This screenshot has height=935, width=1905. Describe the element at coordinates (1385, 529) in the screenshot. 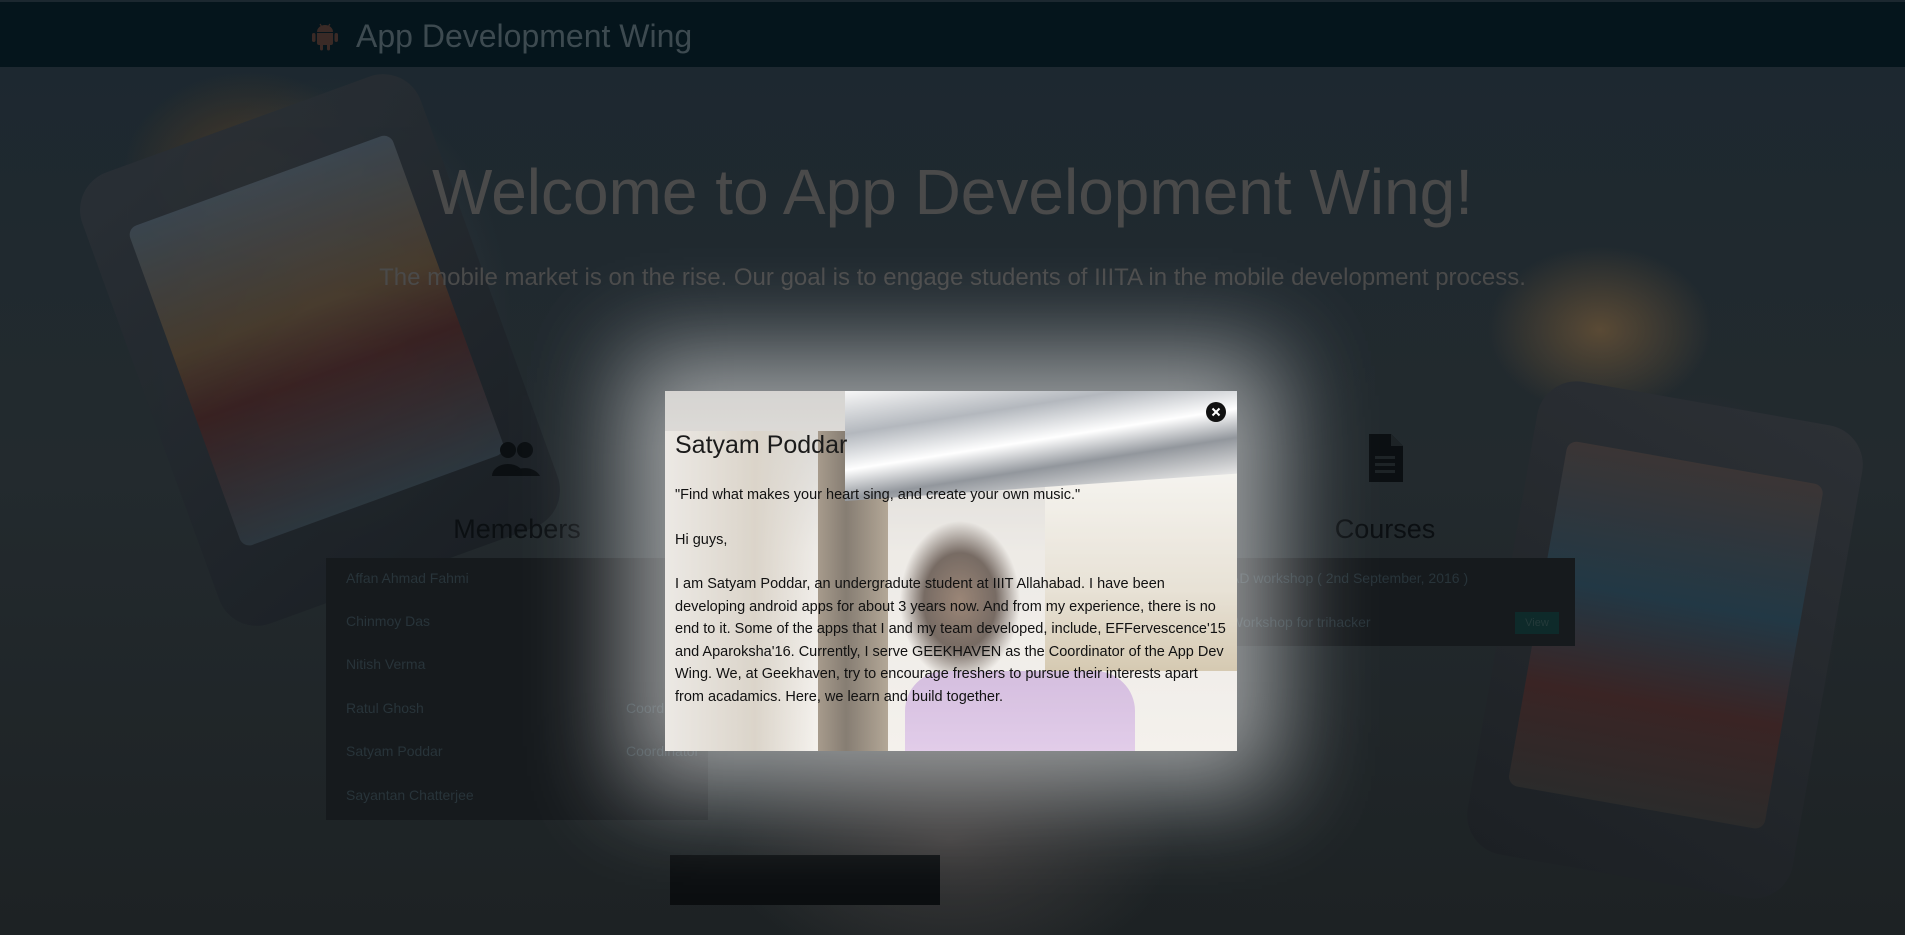

I see `courses-title: Courses` at that location.